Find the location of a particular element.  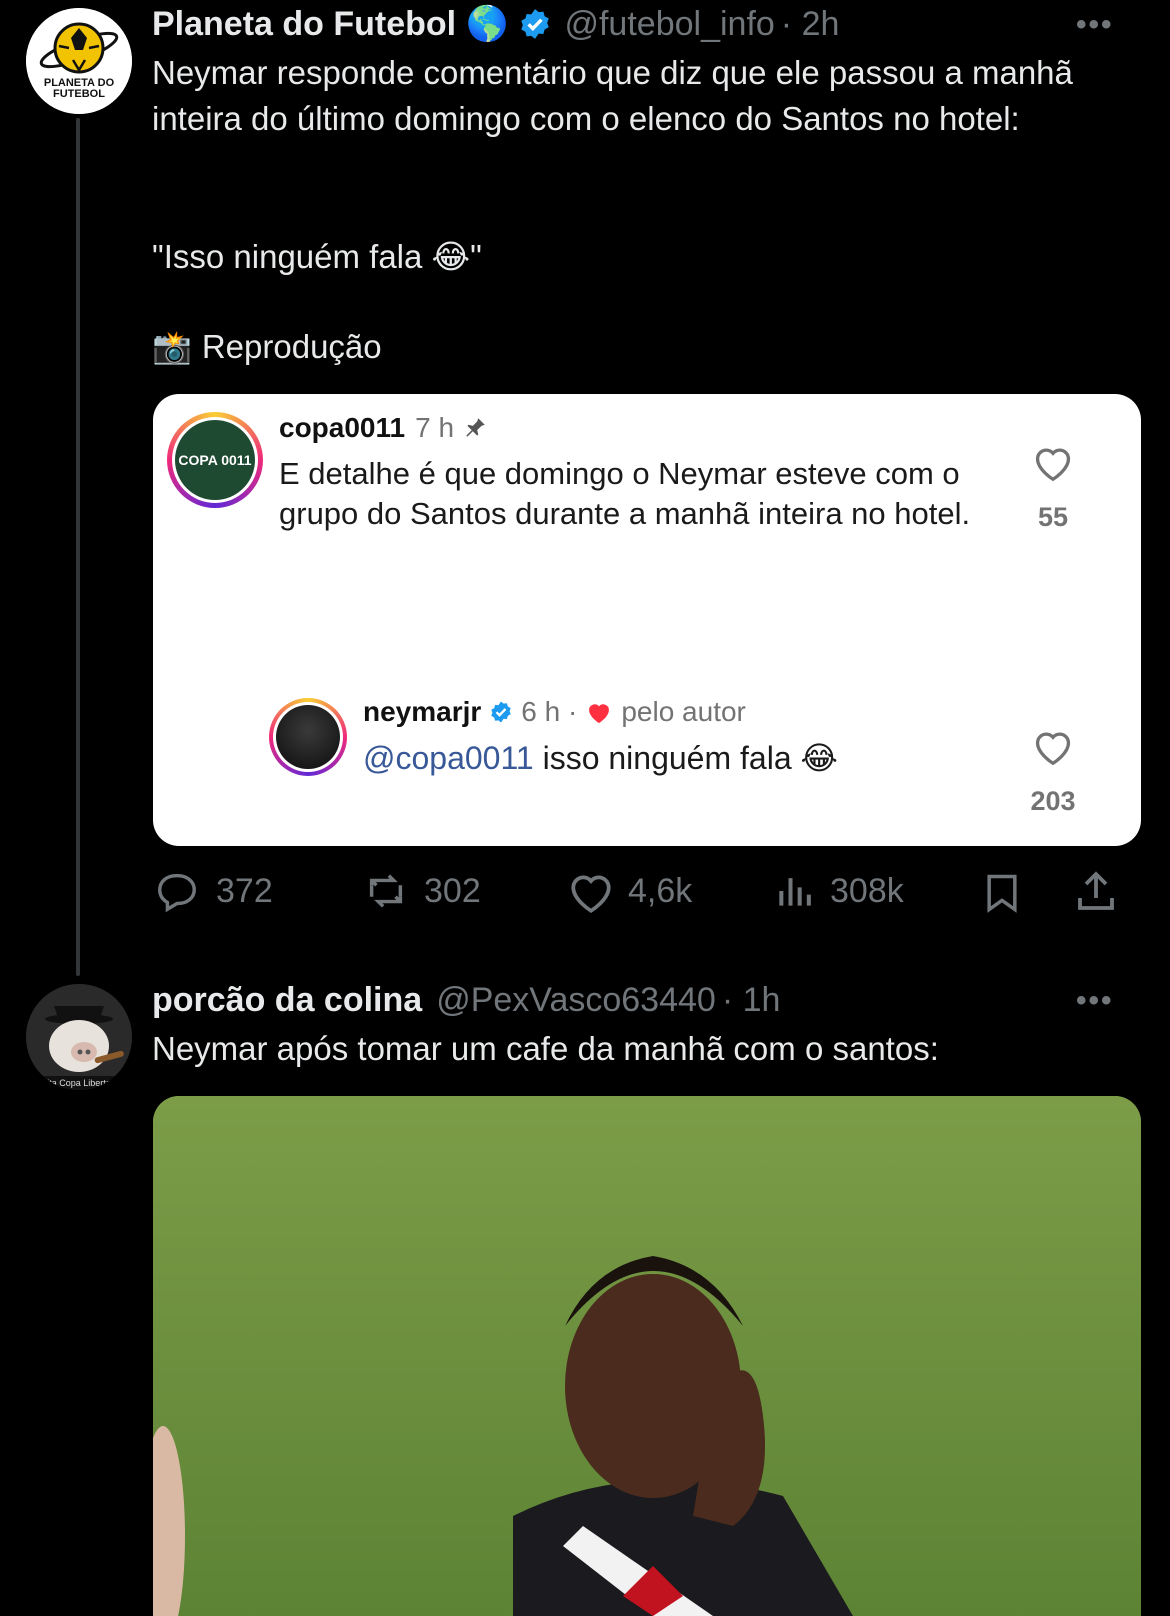

reply-text: isso ninguém fala 😂 is located at coordinates (685, 758).